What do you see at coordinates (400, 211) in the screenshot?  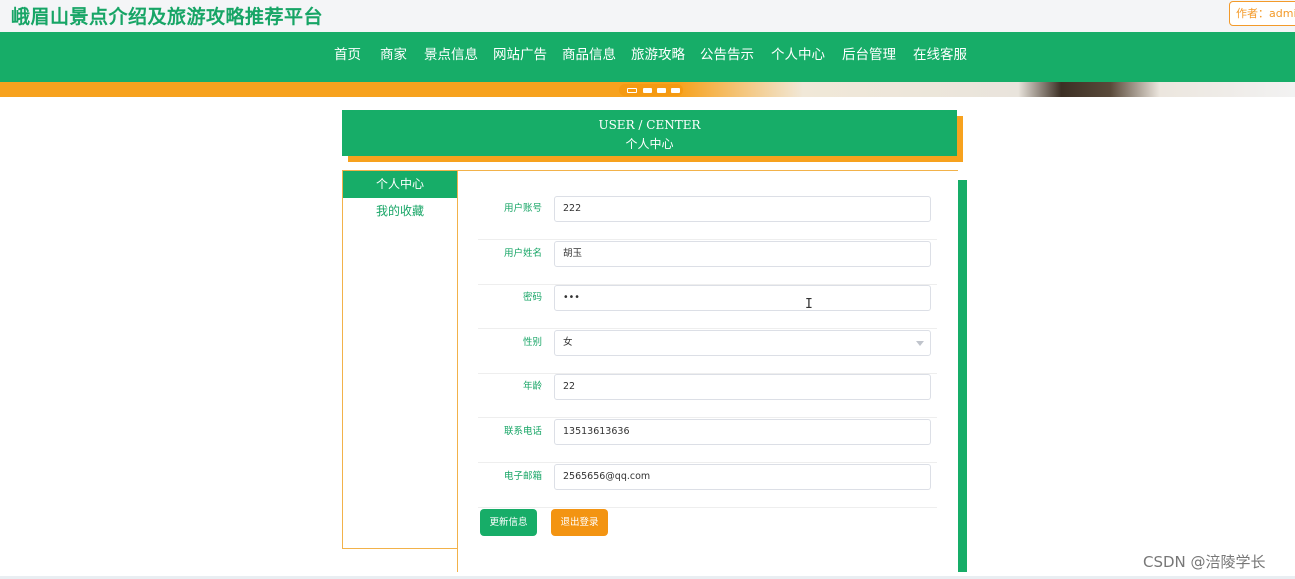 I see `sidebar-item-favorites: 我的收藏` at bounding box center [400, 211].